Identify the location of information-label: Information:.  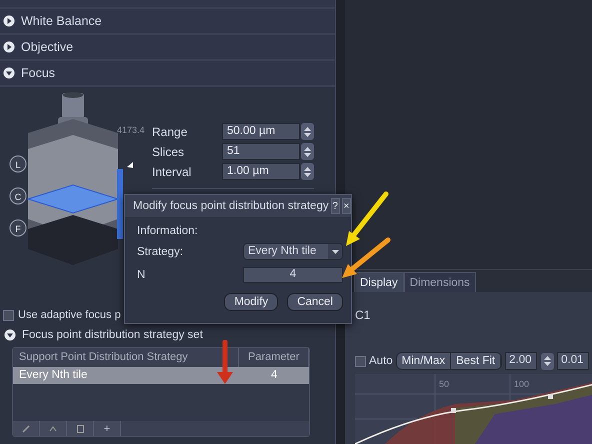
(168, 231).